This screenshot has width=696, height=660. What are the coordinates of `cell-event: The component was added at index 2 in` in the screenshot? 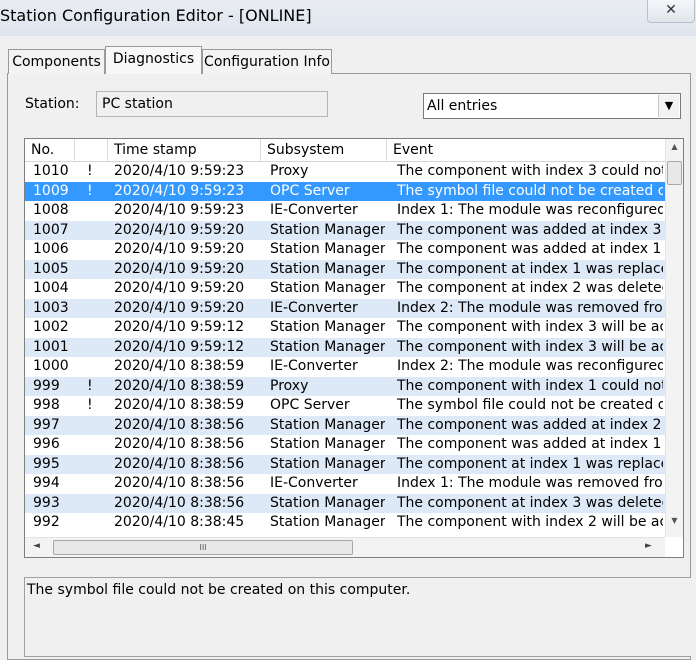 It's located at (530, 424).